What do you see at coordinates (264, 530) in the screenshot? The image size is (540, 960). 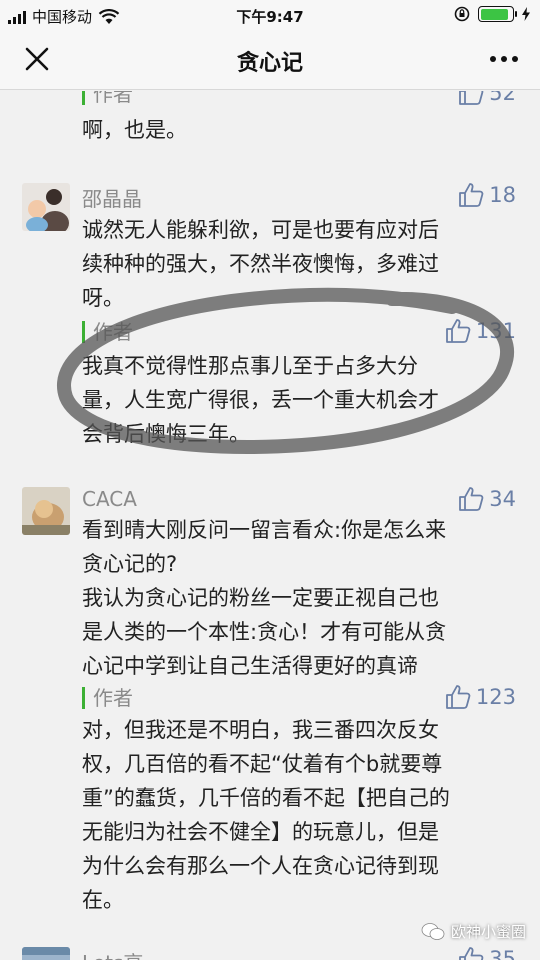 I see `text-line: 看到晴大刚反问一留言看众:你是怎么来` at bounding box center [264, 530].